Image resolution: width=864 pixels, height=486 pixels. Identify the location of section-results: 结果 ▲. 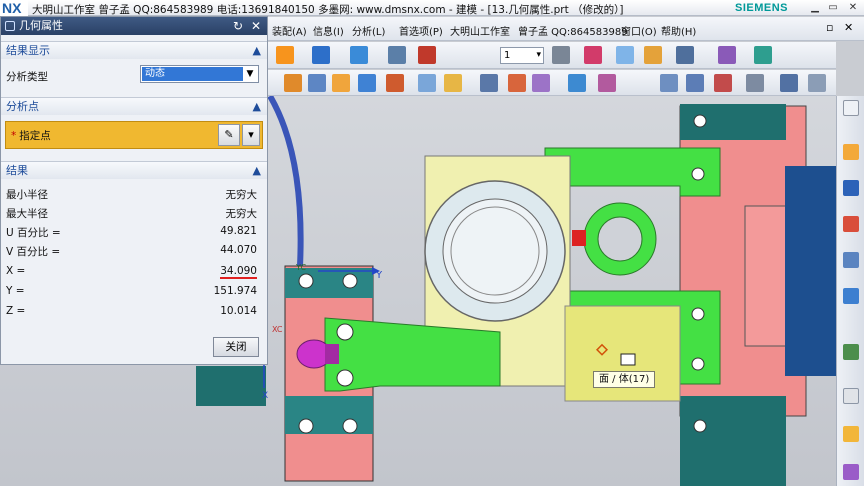
(134, 170).